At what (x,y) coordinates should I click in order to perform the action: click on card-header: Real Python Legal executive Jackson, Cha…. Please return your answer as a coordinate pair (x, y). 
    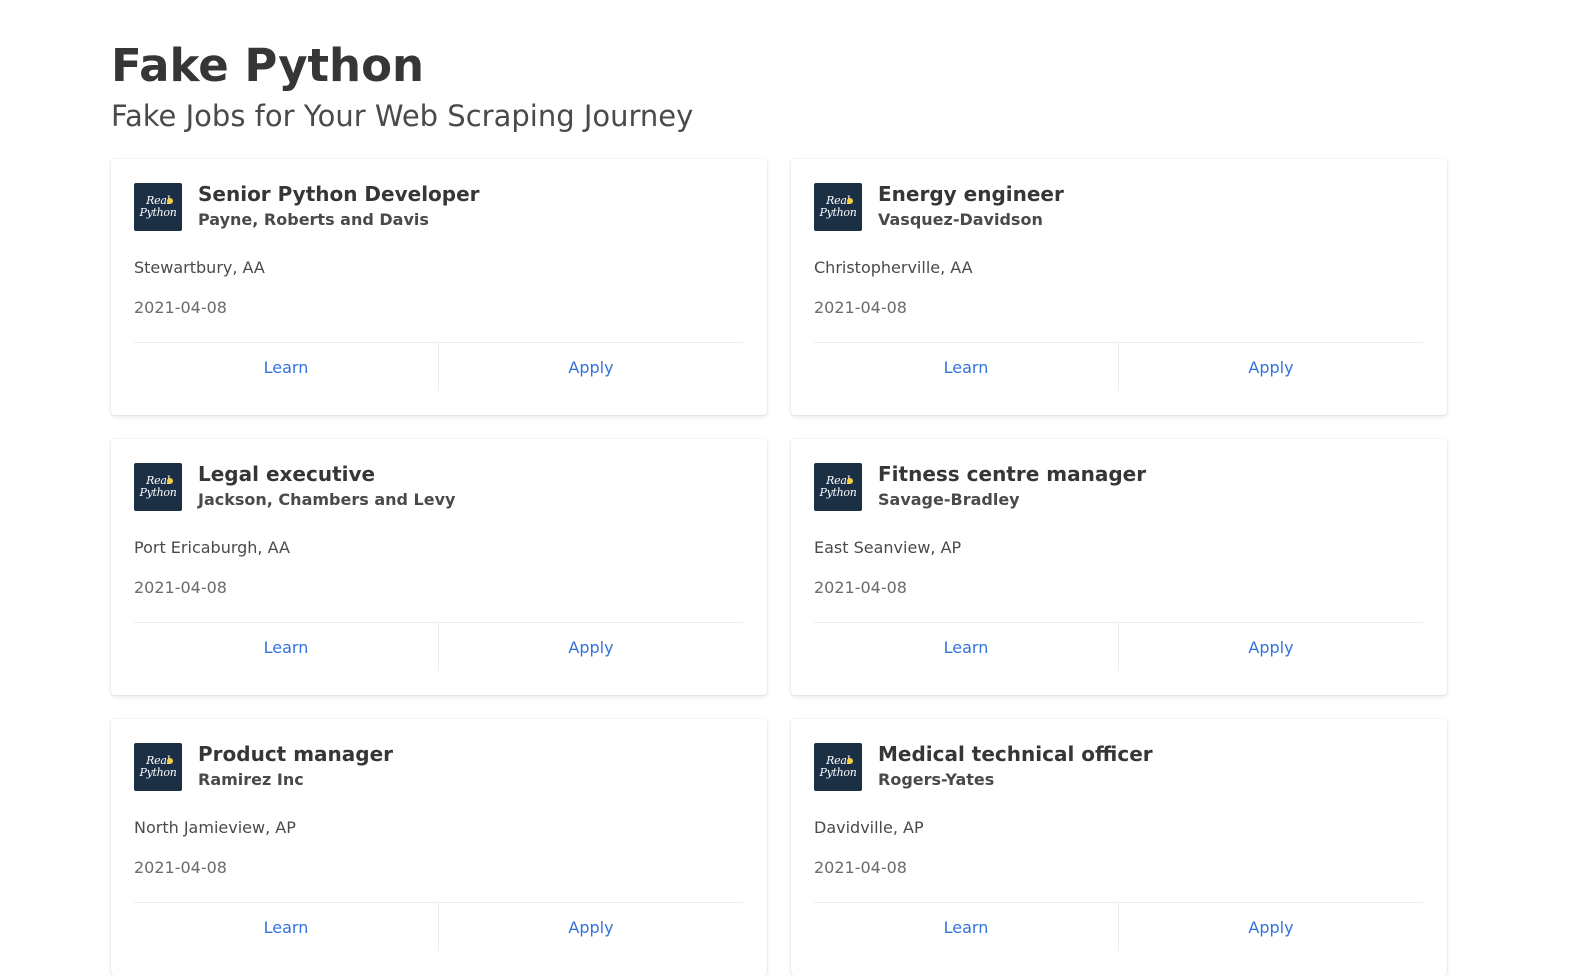
    Looking at the image, I should click on (438, 486).